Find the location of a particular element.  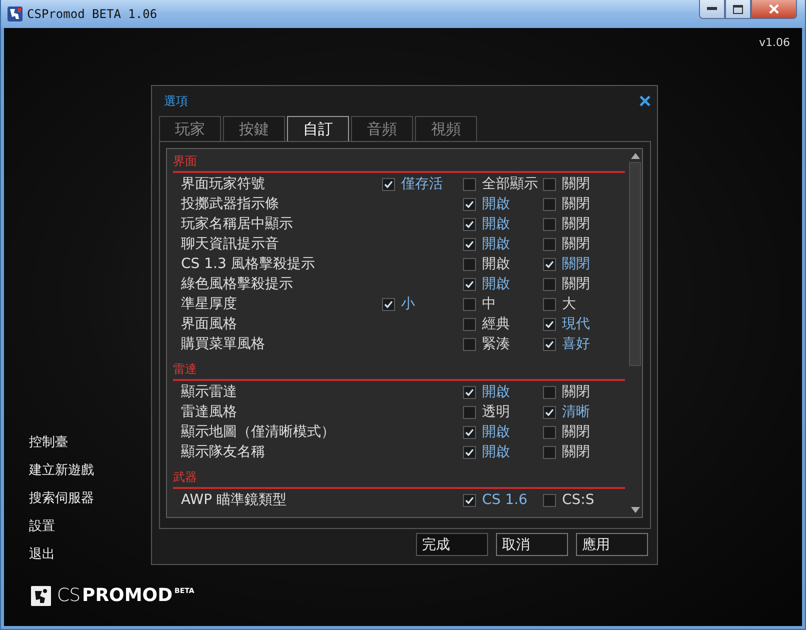

option-label: 透明 is located at coordinates (496, 412).